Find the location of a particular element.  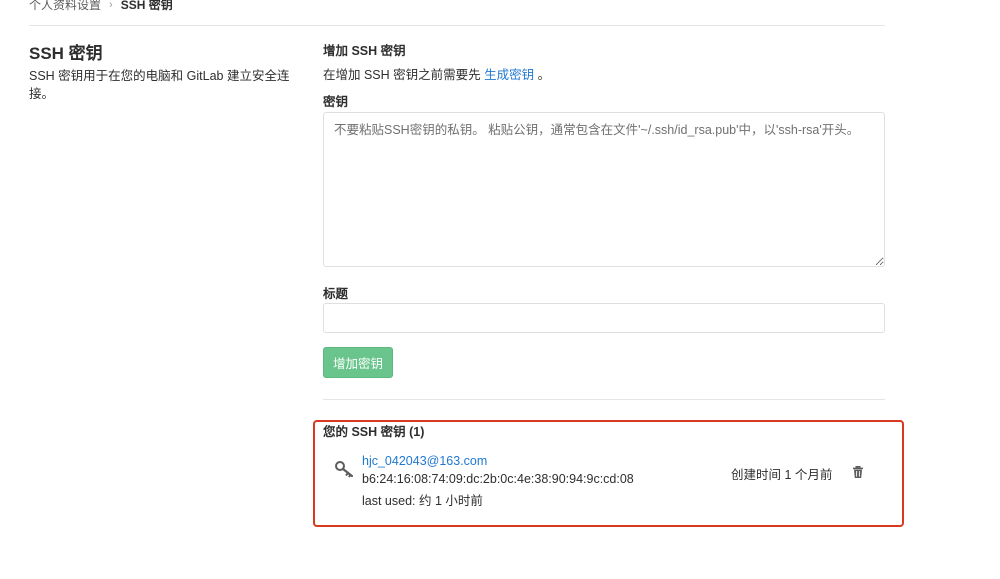

add-key-heading: 增加 SSH 密钥 is located at coordinates (364, 51).